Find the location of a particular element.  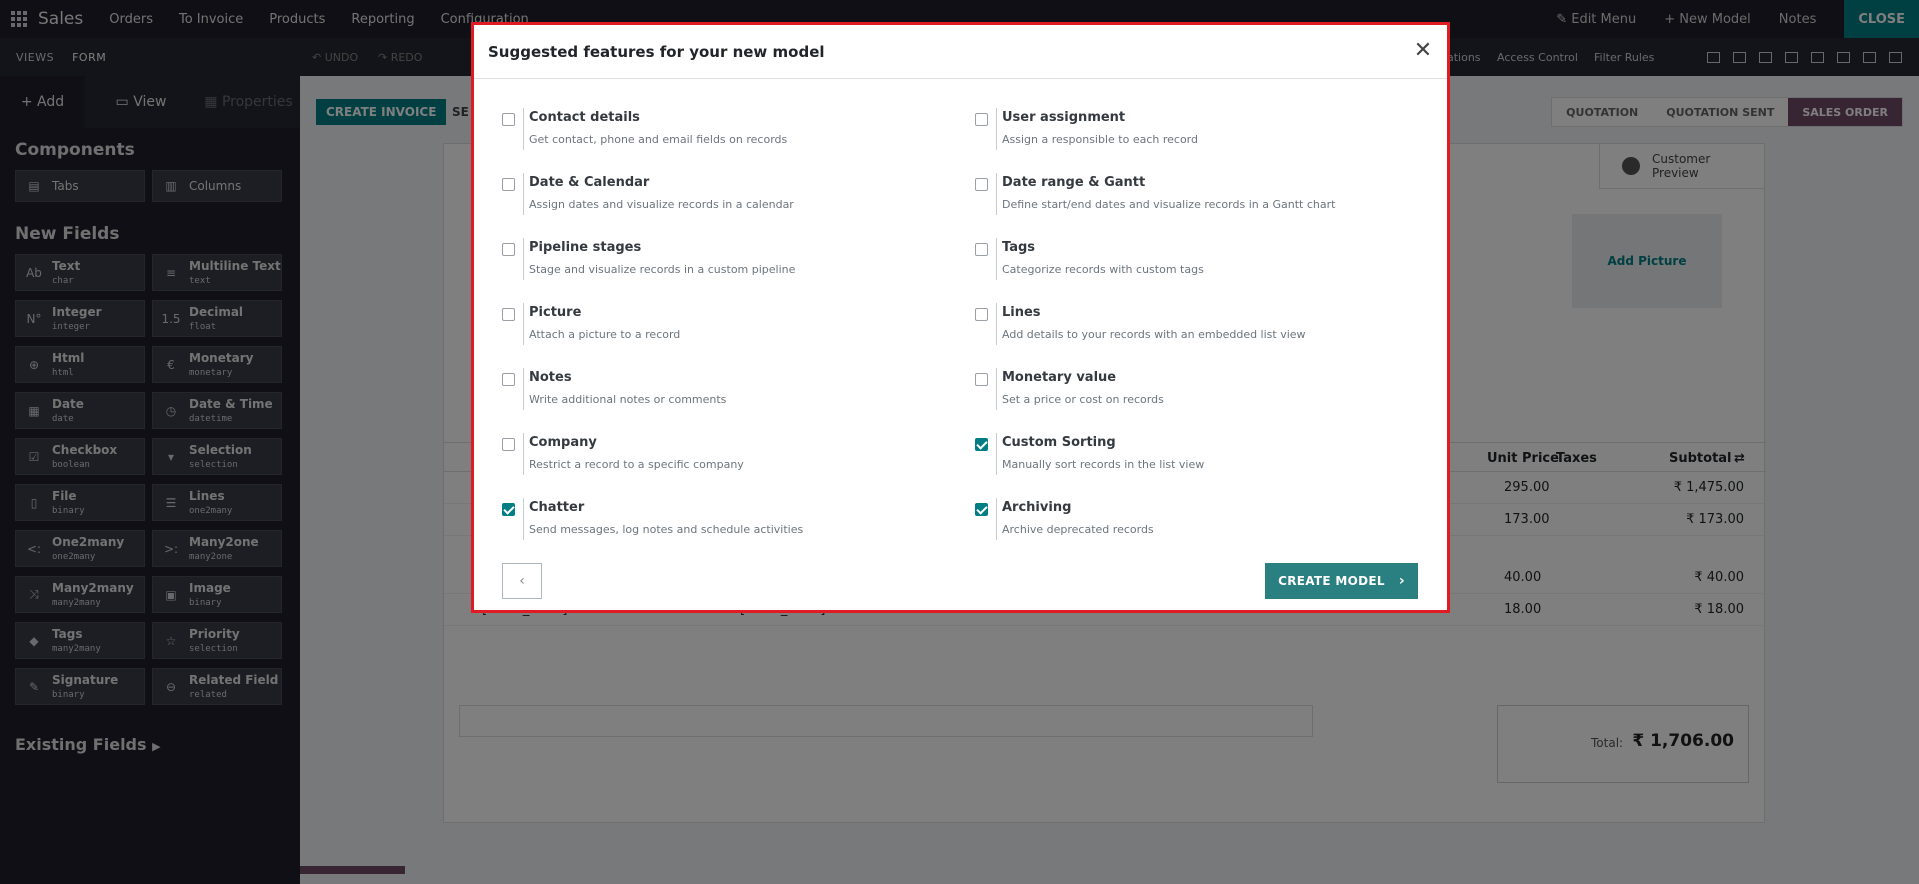

feature-title: Company is located at coordinates (563, 442).